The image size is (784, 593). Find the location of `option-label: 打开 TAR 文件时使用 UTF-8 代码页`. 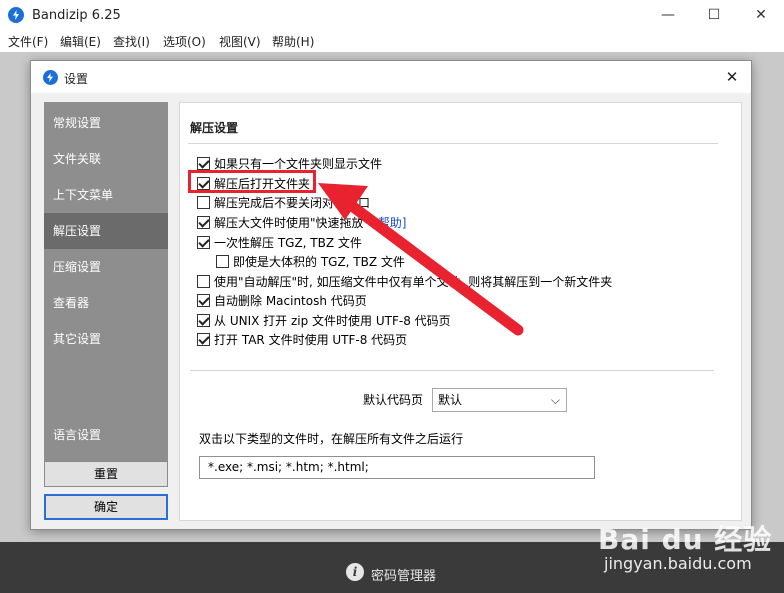

option-label: 打开 TAR 文件时使用 UTF-8 代码页 is located at coordinates (311, 339).